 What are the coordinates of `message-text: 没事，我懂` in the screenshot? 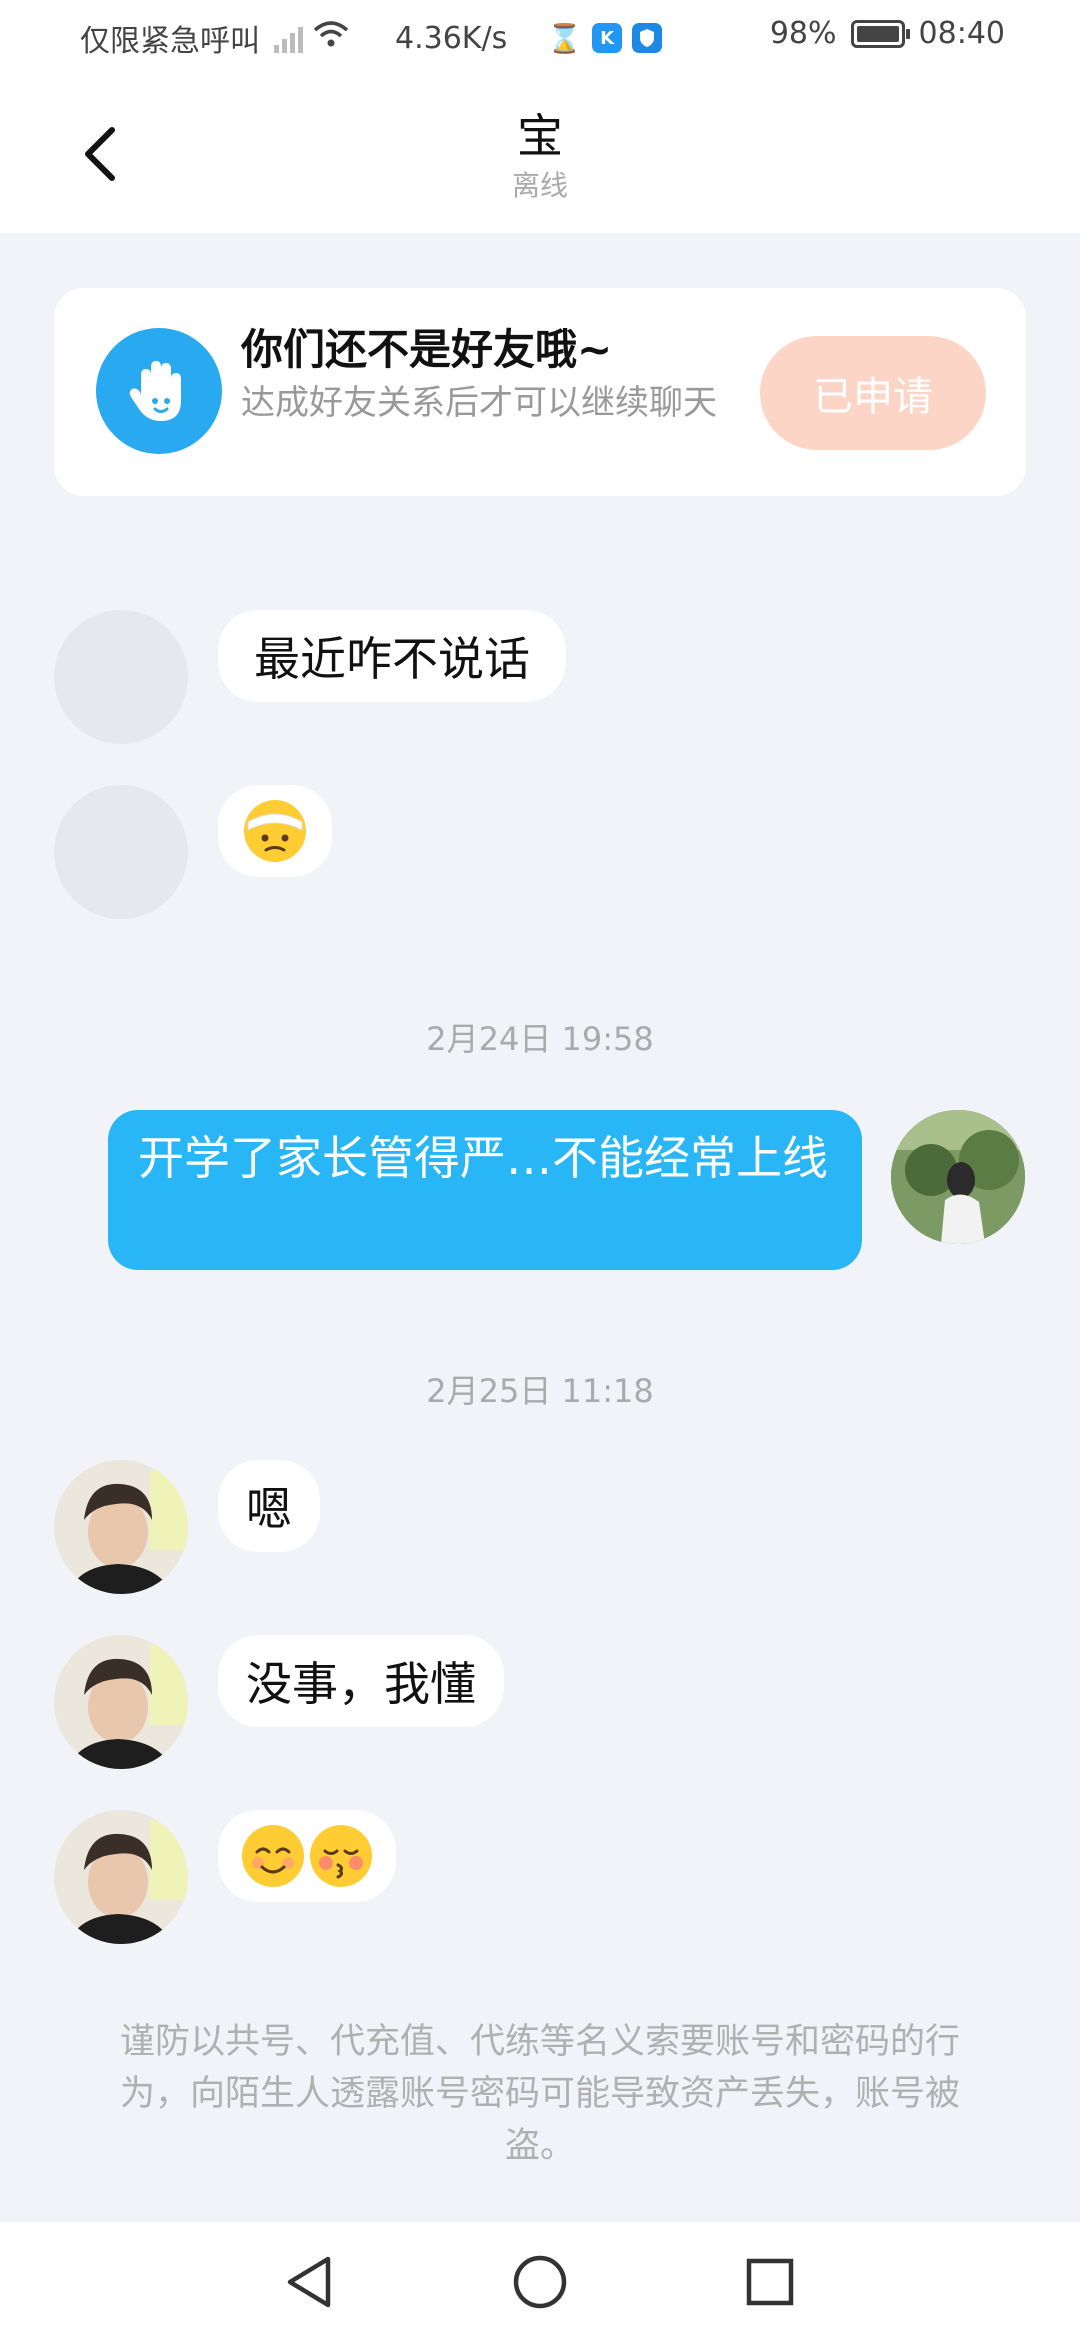 It's located at (361, 1684).